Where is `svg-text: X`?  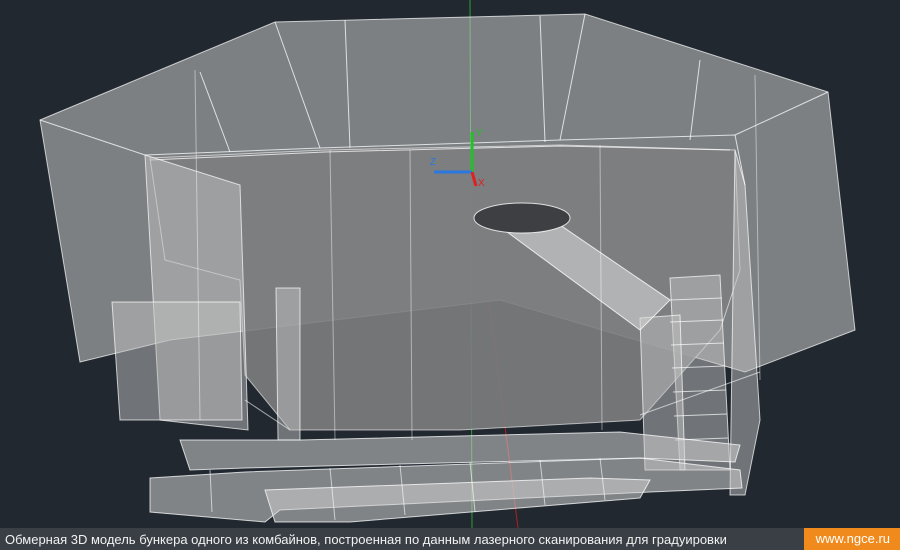 svg-text: X is located at coordinates (481, 183).